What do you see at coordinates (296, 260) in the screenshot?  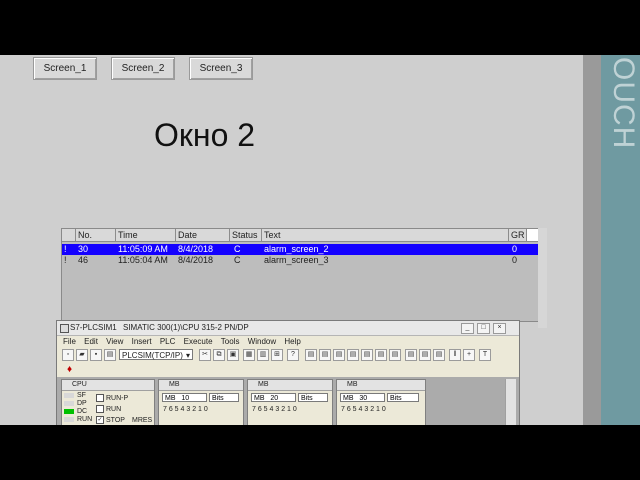 I see `alarm-text: alarm_screen_3` at bounding box center [296, 260].